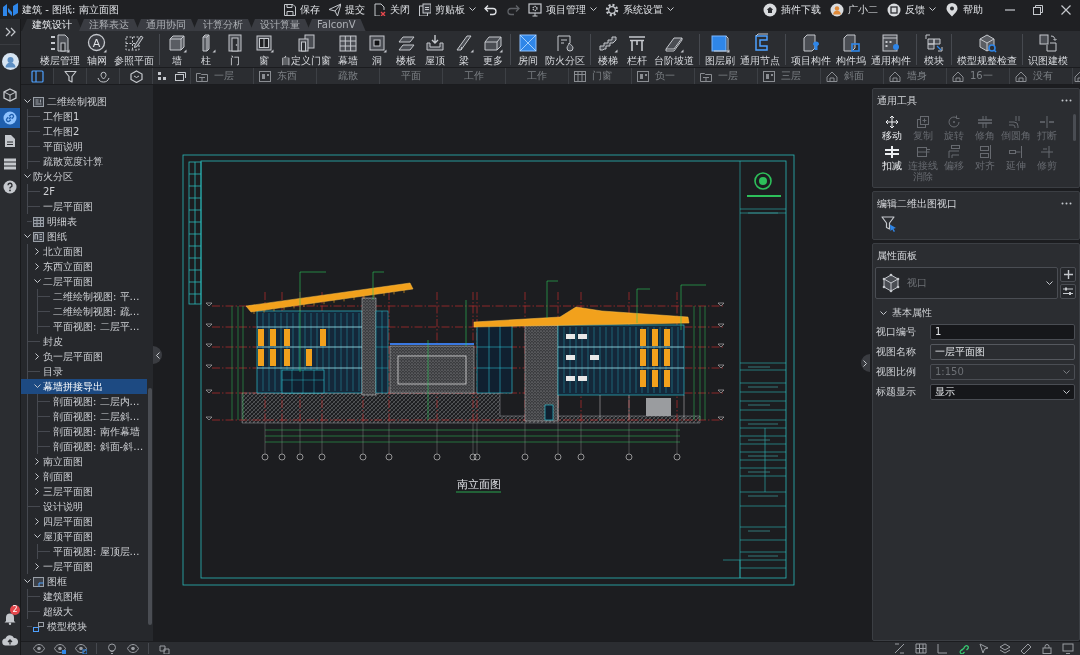  What do you see at coordinates (348, 49) in the screenshot?
I see `curtain-wall-button: 幕墙` at bounding box center [348, 49].